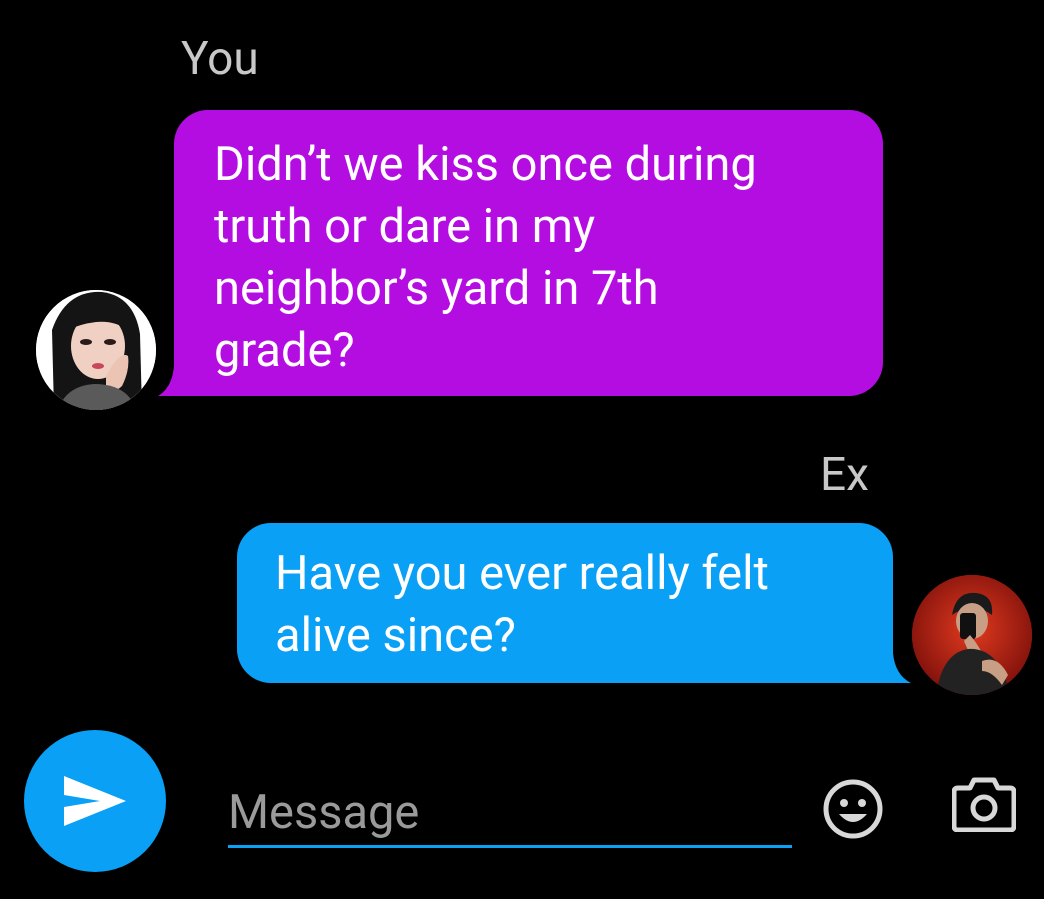  What do you see at coordinates (984, 804) in the screenshot?
I see `camera-icon` at bounding box center [984, 804].